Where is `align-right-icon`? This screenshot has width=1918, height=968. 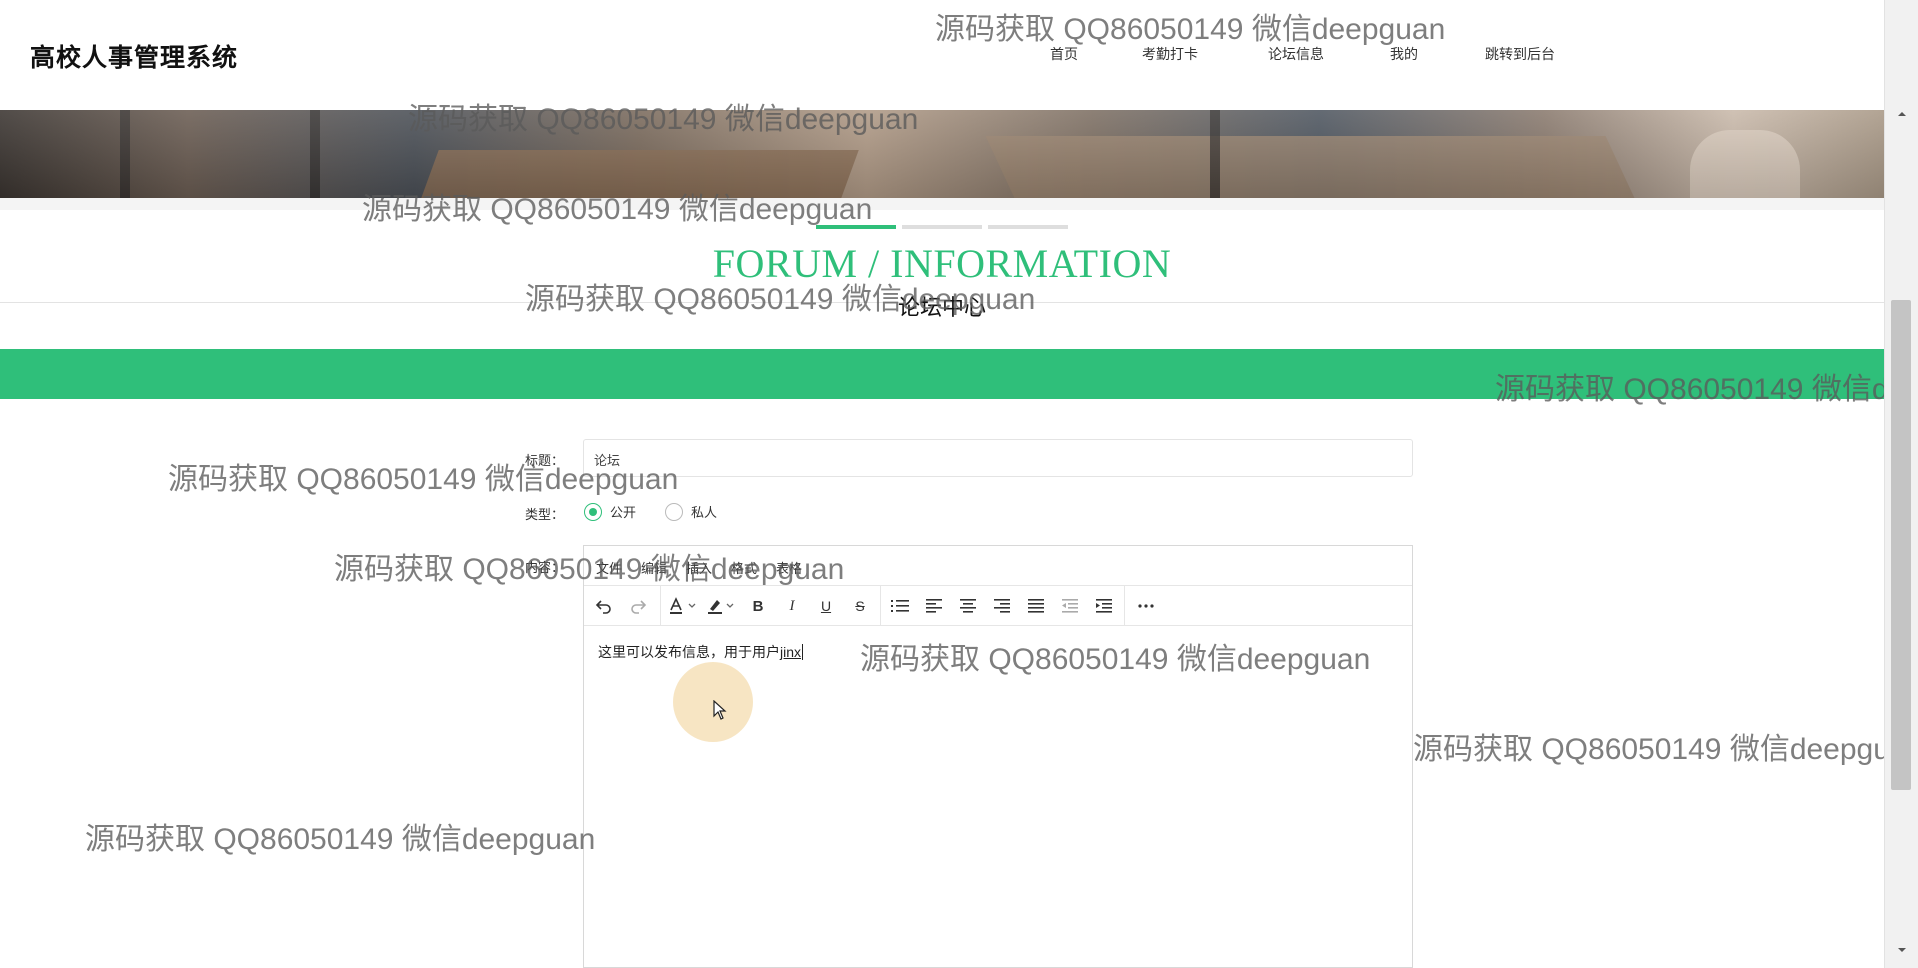
align-right-icon is located at coordinates (1002, 606).